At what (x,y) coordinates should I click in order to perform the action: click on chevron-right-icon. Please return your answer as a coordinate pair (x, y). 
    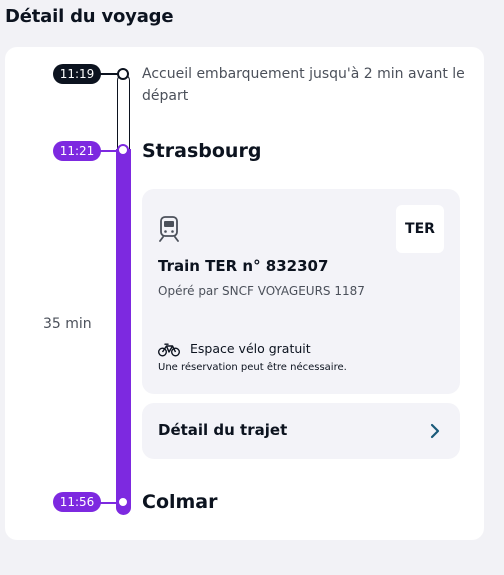
    Looking at the image, I should click on (435, 431).